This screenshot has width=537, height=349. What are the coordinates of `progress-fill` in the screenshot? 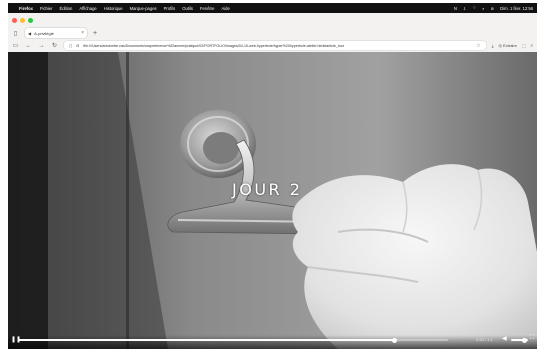 It's located at (207, 340).